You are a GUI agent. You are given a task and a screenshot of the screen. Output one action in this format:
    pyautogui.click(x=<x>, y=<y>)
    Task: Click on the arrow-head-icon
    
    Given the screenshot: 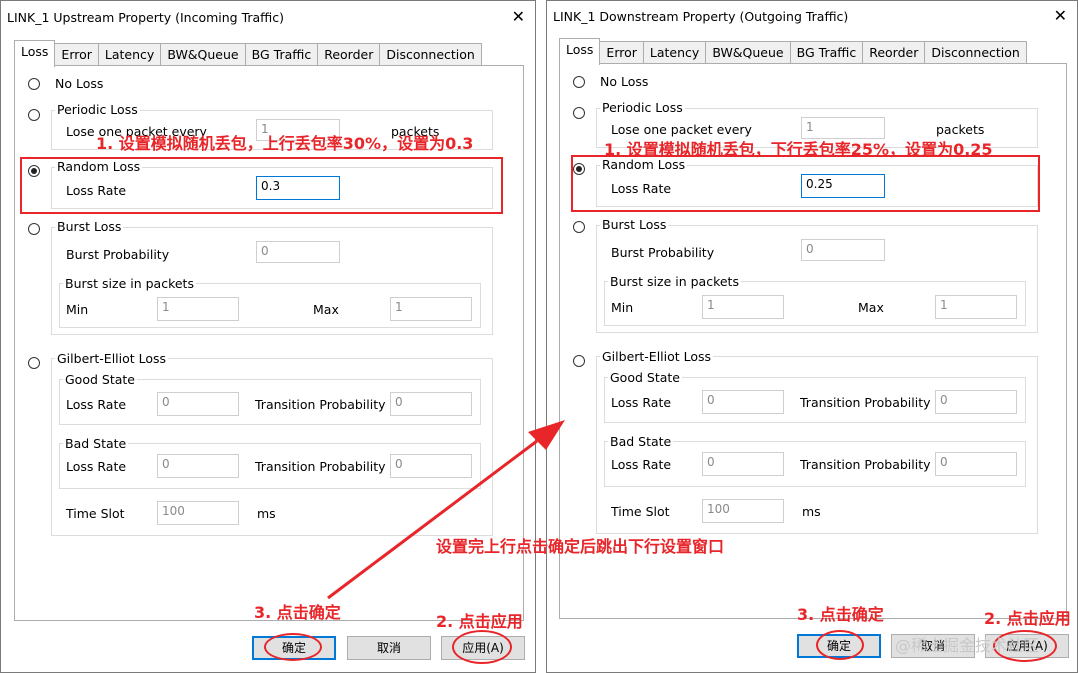 What is the action you would take?
    pyautogui.click(x=546, y=435)
    